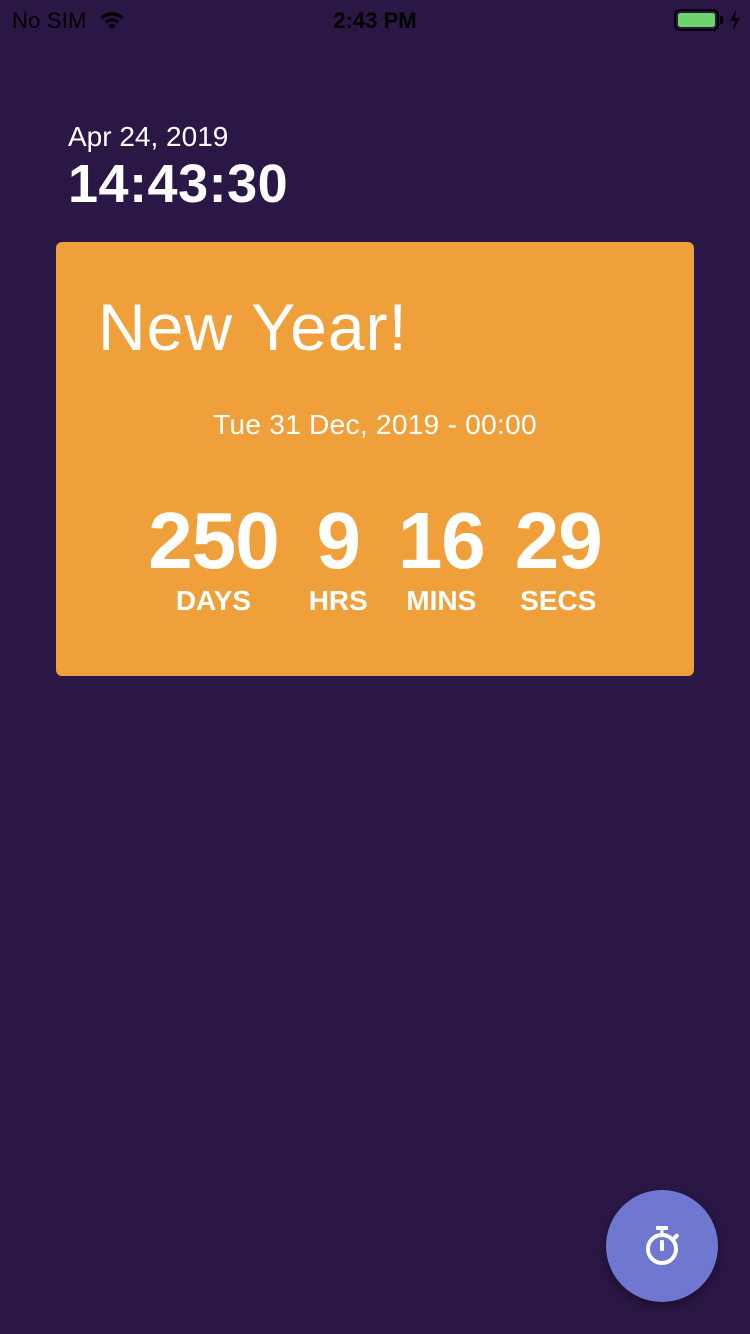 This screenshot has width=750, height=1334. Describe the element at coordinates (253, 327) in the screenshot. I see `event-title: New Year!` at that location.